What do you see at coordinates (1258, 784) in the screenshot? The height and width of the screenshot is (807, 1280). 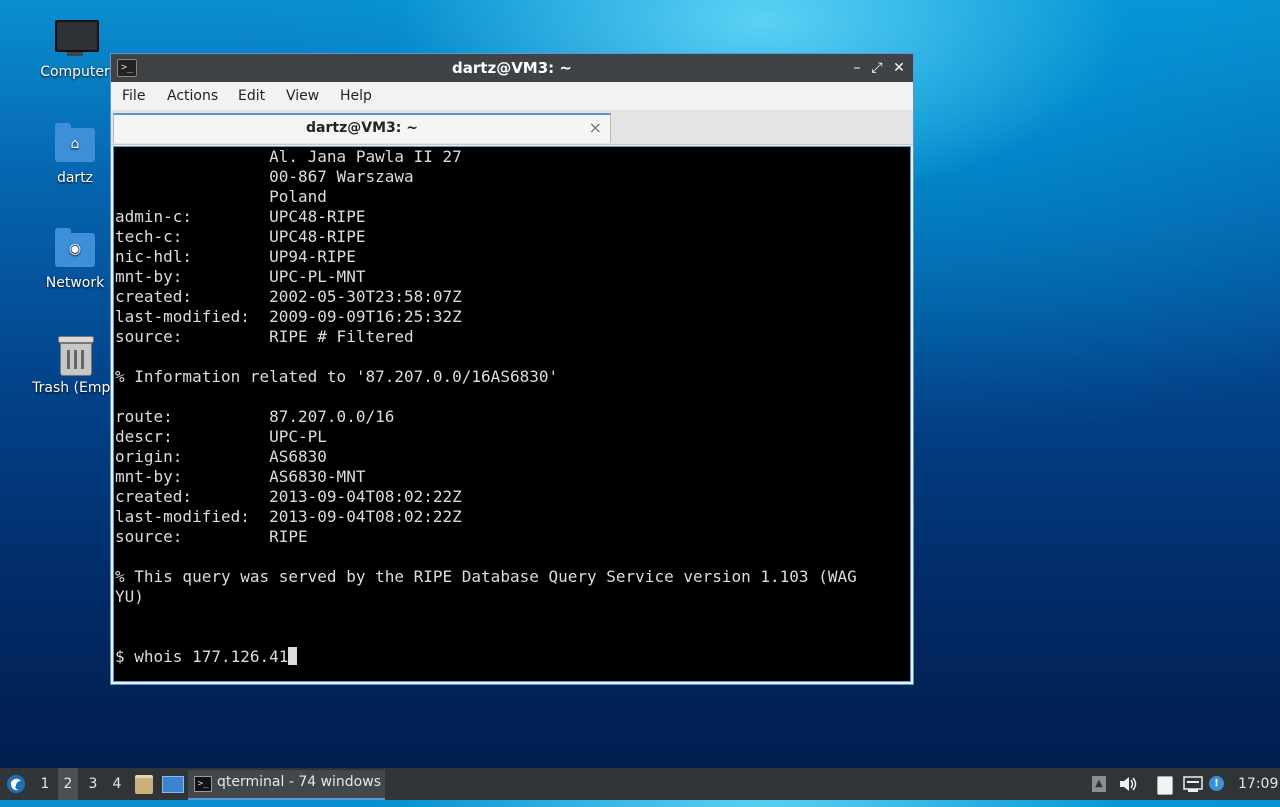 I see `clock: 17:09` at bounding box center [1258, 784].